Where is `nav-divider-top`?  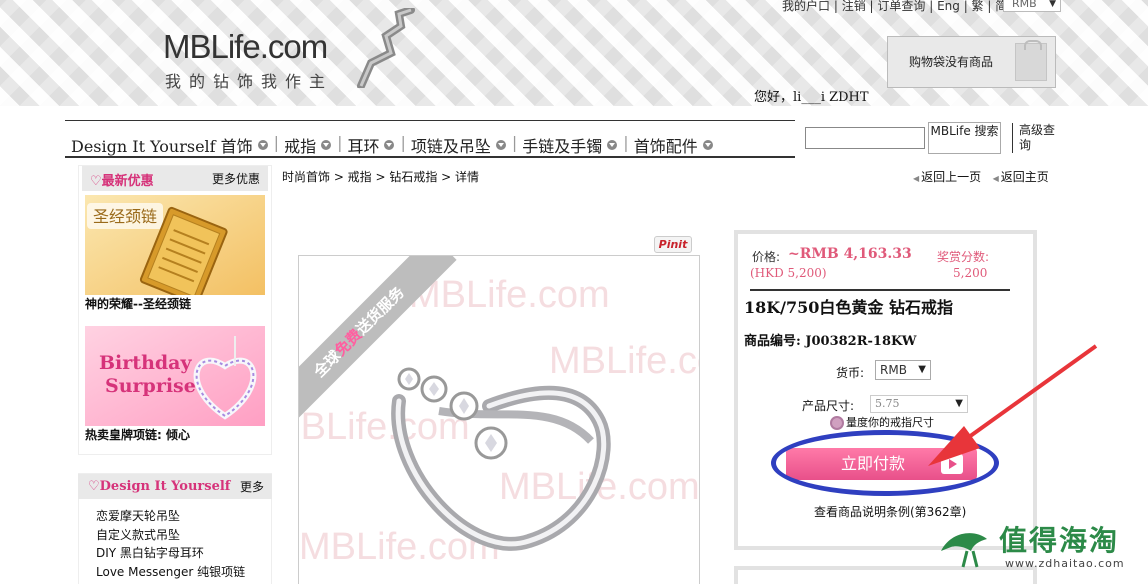
nav-divider-top is located at coordinates (430, 120).